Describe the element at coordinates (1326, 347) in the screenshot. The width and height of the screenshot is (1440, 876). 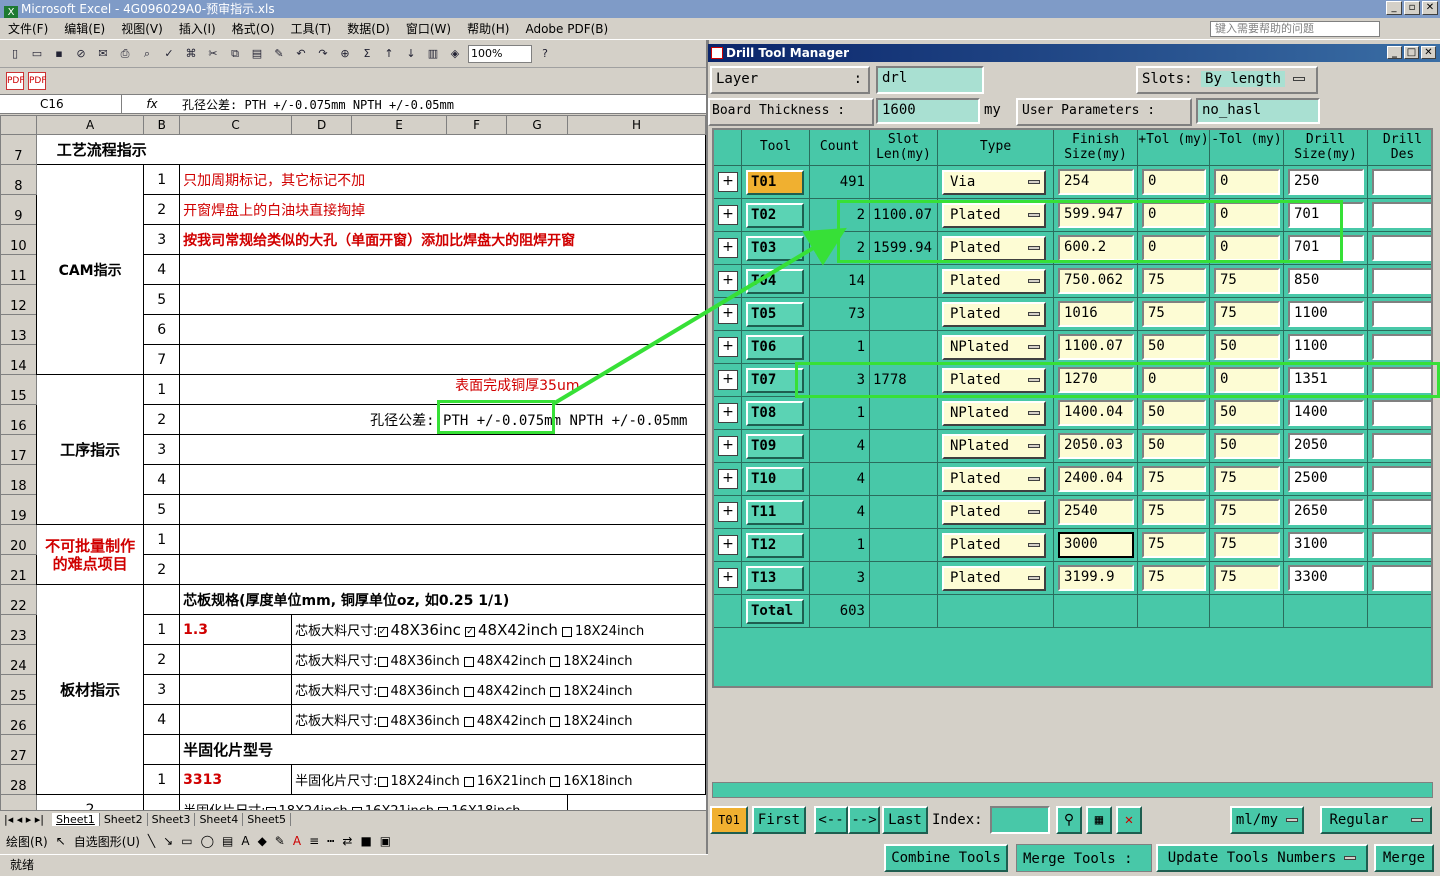
I see `drill-size-input: 1100` at that location.